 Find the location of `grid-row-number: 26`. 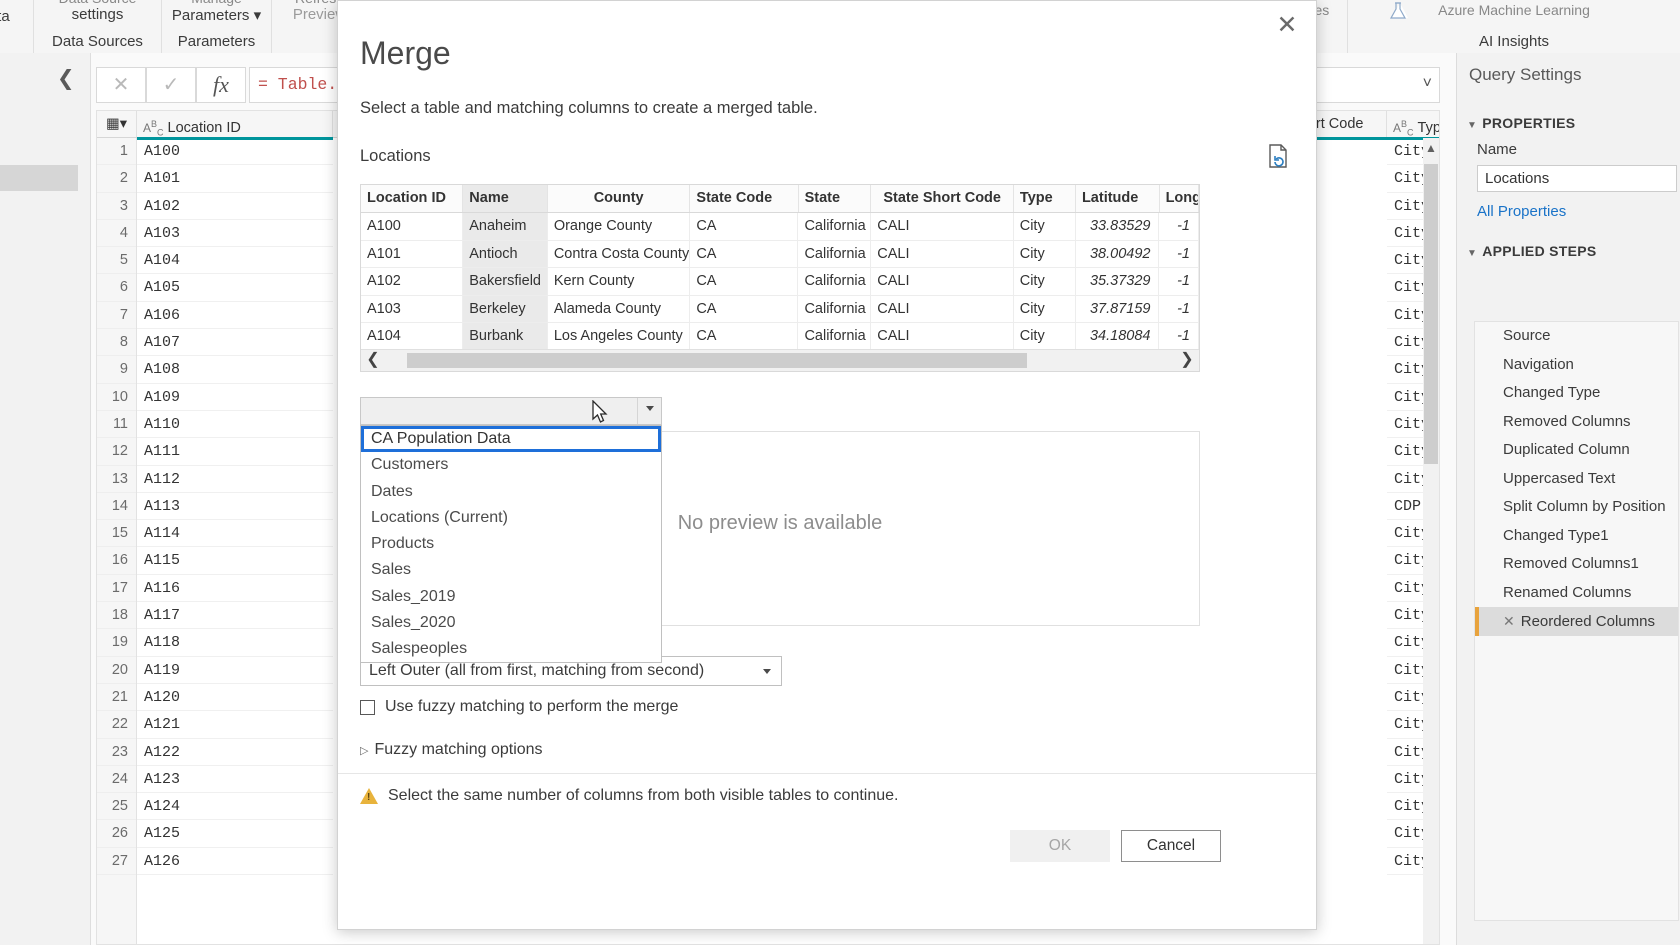

grid-row-number: 26 is located at coordinates (116, 834).